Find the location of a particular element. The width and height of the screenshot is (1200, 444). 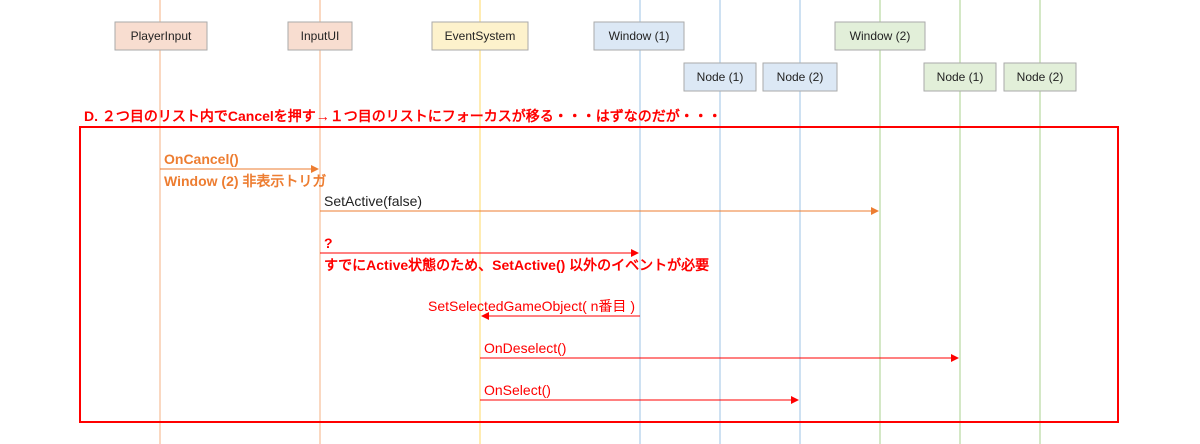

participant-label: Window (2) is located at coordinates (880, 36).